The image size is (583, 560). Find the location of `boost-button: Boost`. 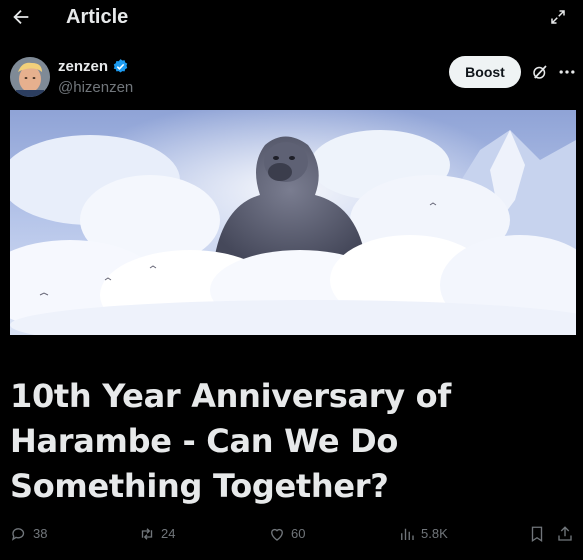

boost-button: Boost is located at coordinates (485, 72).